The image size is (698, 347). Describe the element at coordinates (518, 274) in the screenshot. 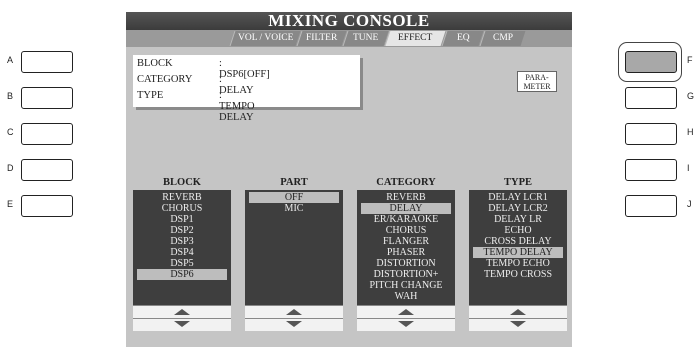

I see `type-item-tempo-cross: TEMPO CROSS` at that location.